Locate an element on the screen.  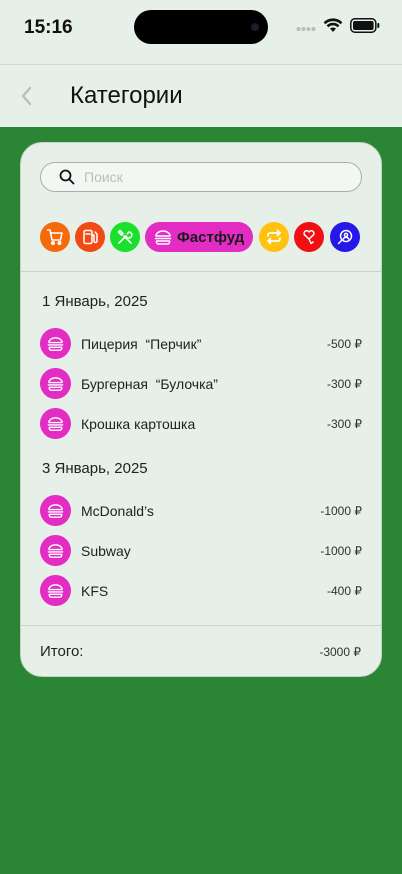
category-fuel is located at coordinates (90, 237).